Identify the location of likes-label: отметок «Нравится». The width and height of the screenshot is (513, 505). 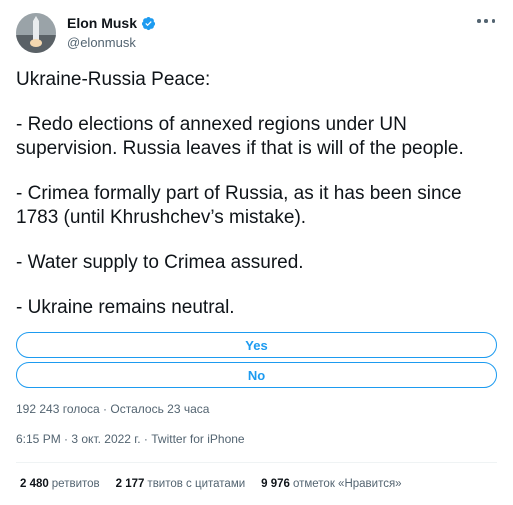
(347, 484).